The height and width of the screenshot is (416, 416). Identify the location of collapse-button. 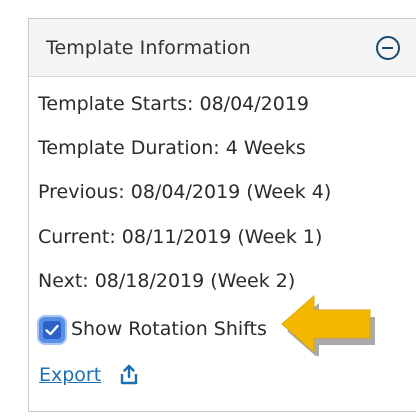
(388, 48).